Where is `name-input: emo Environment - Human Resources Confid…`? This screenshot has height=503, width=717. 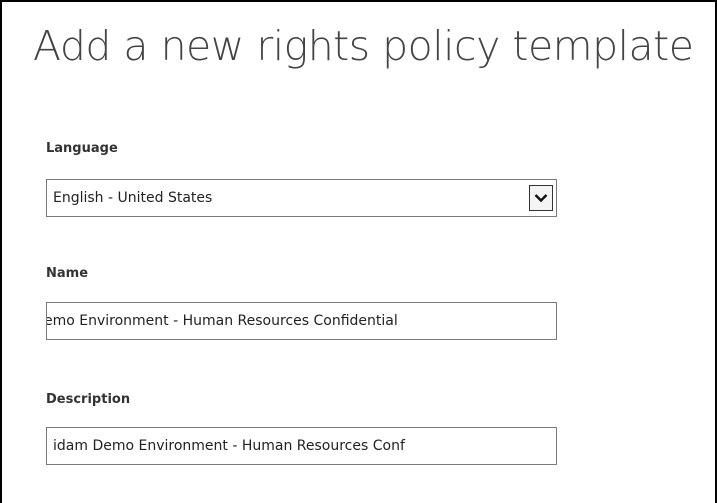
name-input: emo Environment - Human Resources Confid… is located at coordinates (301, 321).